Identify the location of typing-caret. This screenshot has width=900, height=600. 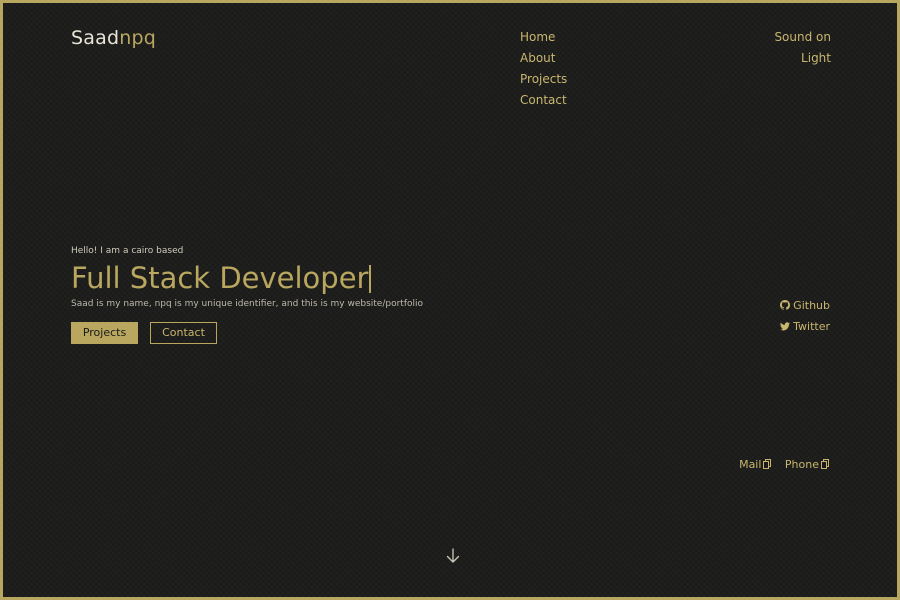
(370, 279).